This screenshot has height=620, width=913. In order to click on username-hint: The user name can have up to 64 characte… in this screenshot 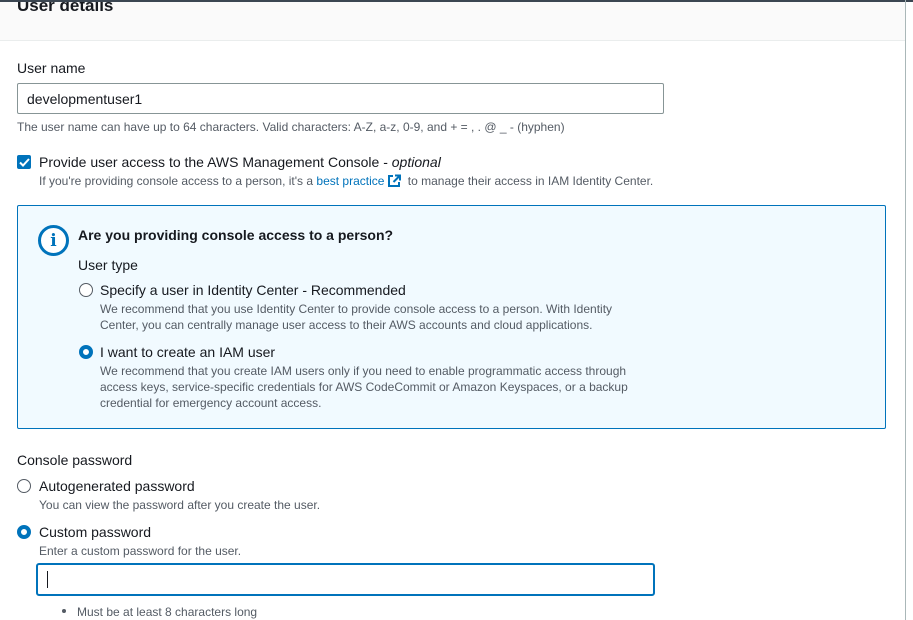, I will do `click(291, 127)`.